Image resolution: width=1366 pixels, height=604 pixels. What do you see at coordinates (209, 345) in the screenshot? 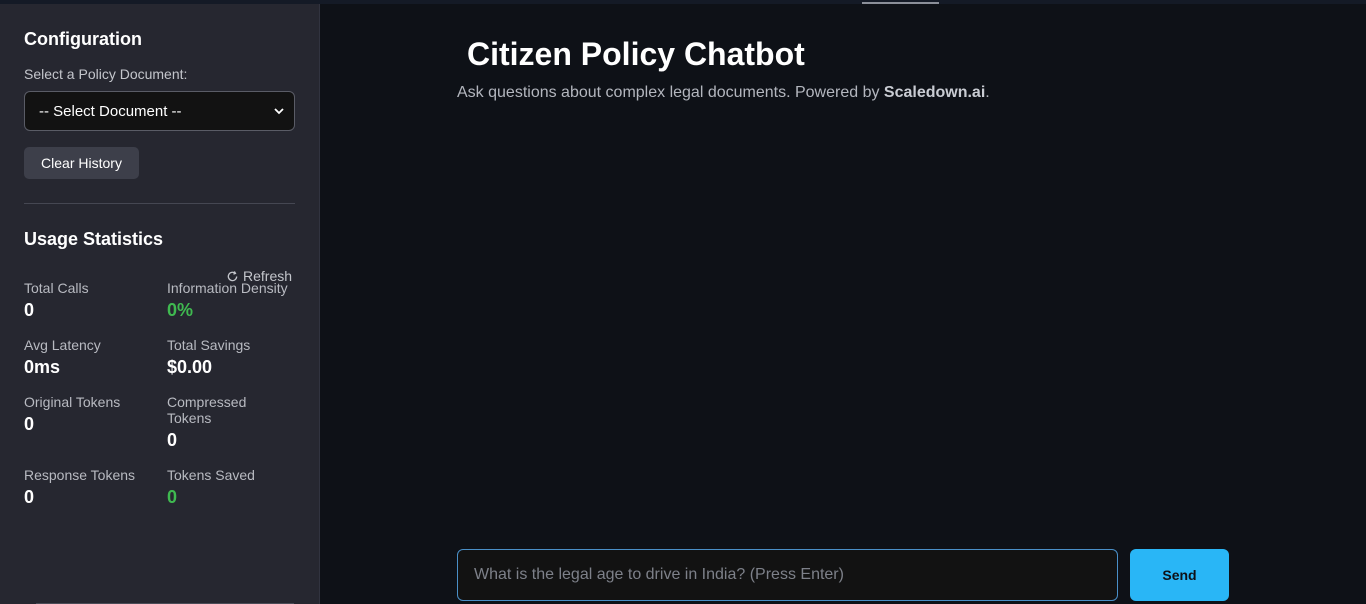
I see `stat-label: Total Savings` at bounding box center [209, 345].